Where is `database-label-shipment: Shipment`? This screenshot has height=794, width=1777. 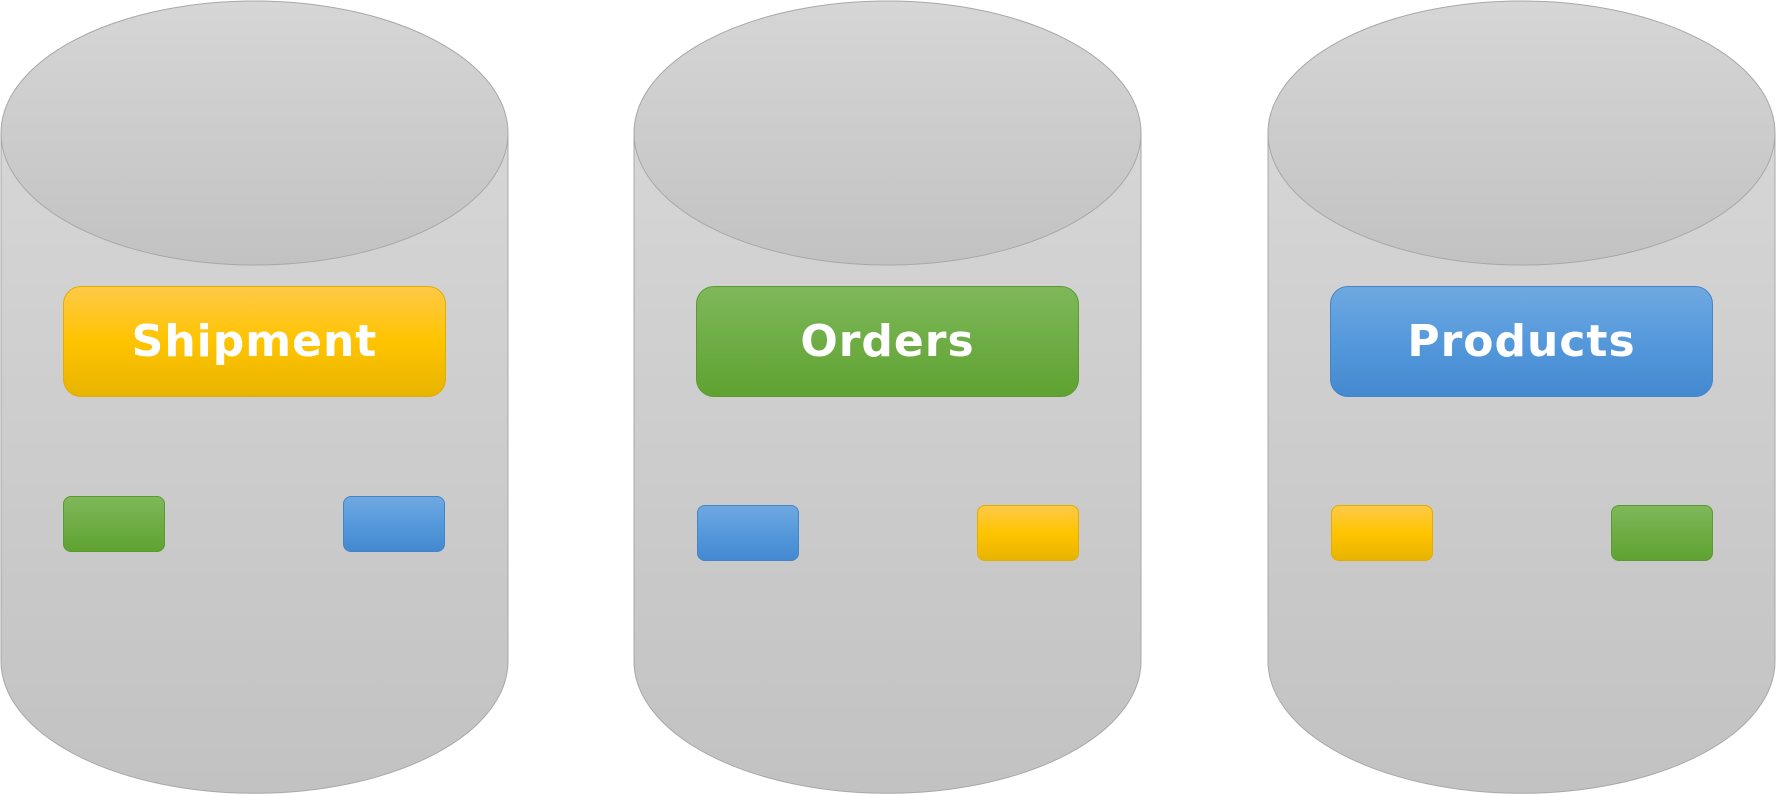
database-label-shipment: Shipment is located at coordinates (254, 341).